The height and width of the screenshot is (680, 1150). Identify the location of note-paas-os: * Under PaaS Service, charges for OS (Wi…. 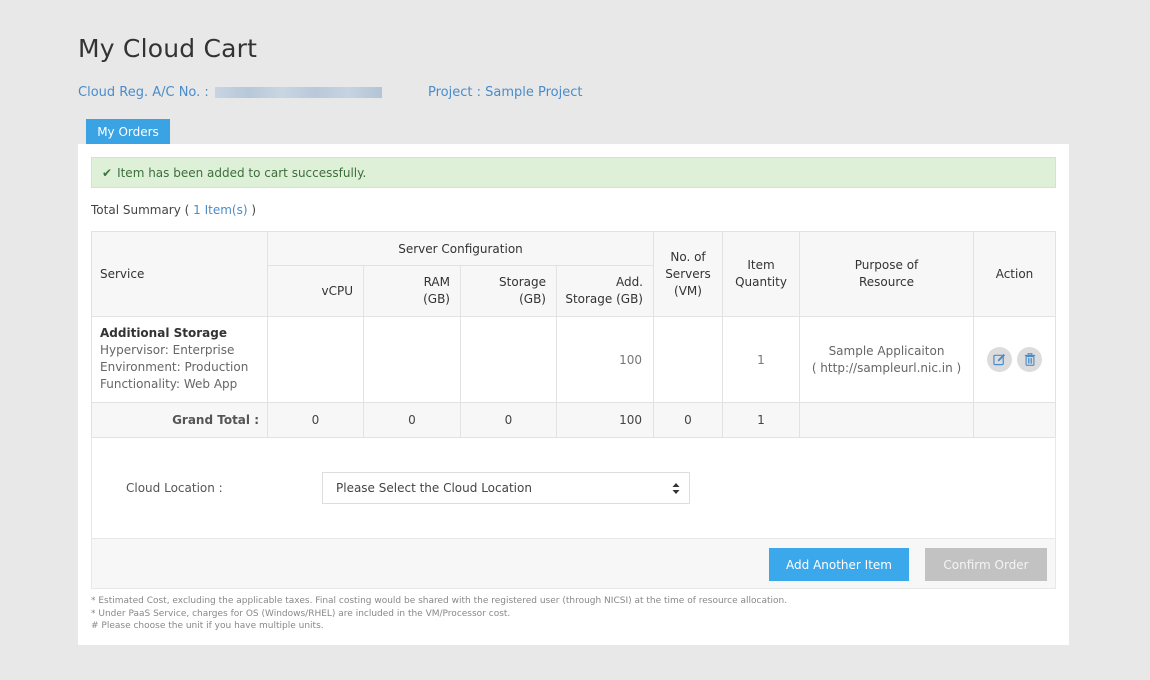
(301, 613).